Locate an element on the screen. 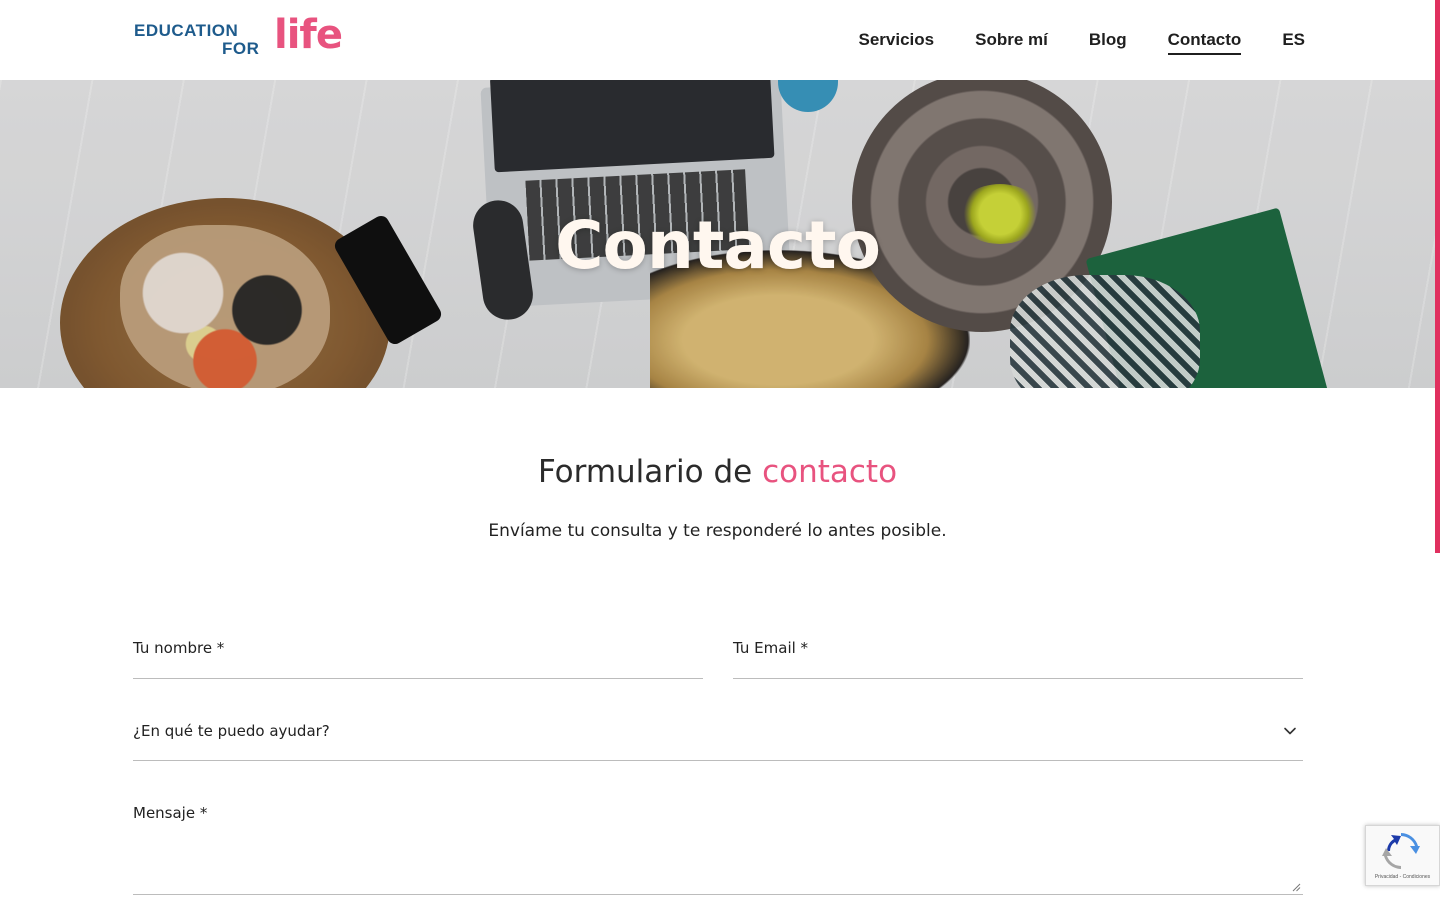  nav-item-blog: Blog is located at coordinates (1108, 42).